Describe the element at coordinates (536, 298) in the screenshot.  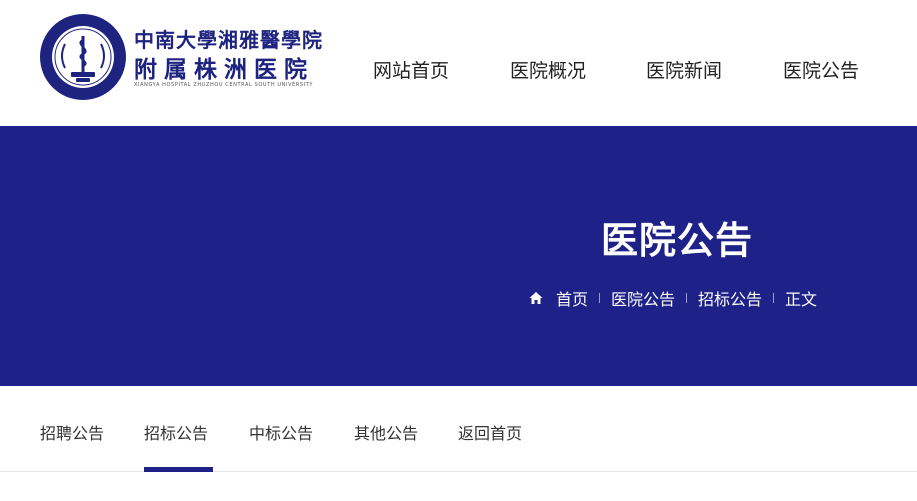
I see `home-icon` at that location.